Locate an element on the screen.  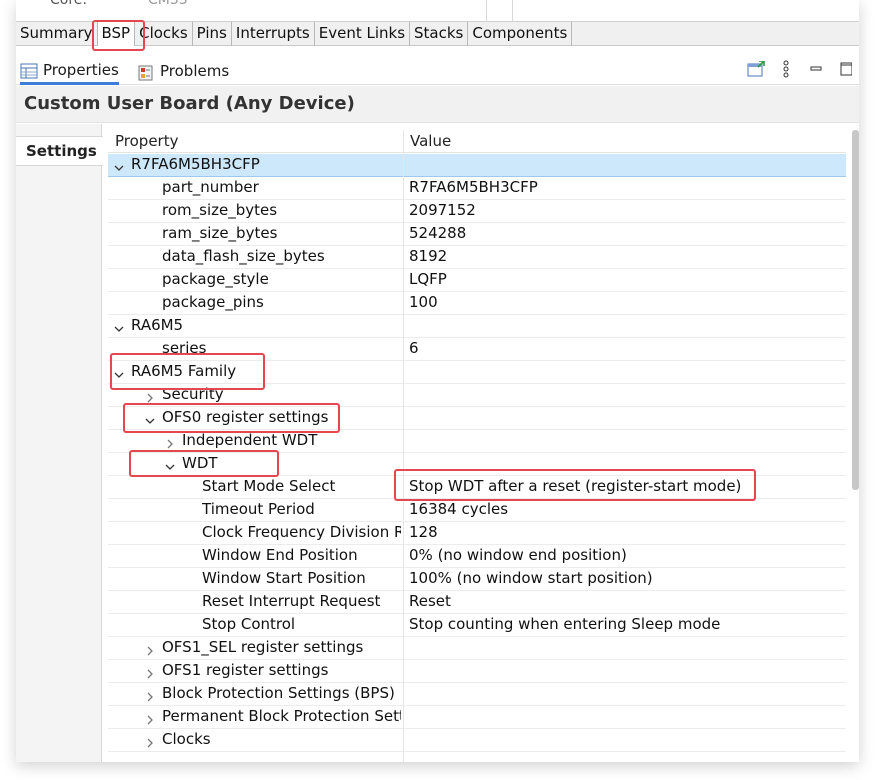
table-row: RA6M5 Family is located at coordinates (477, 372).